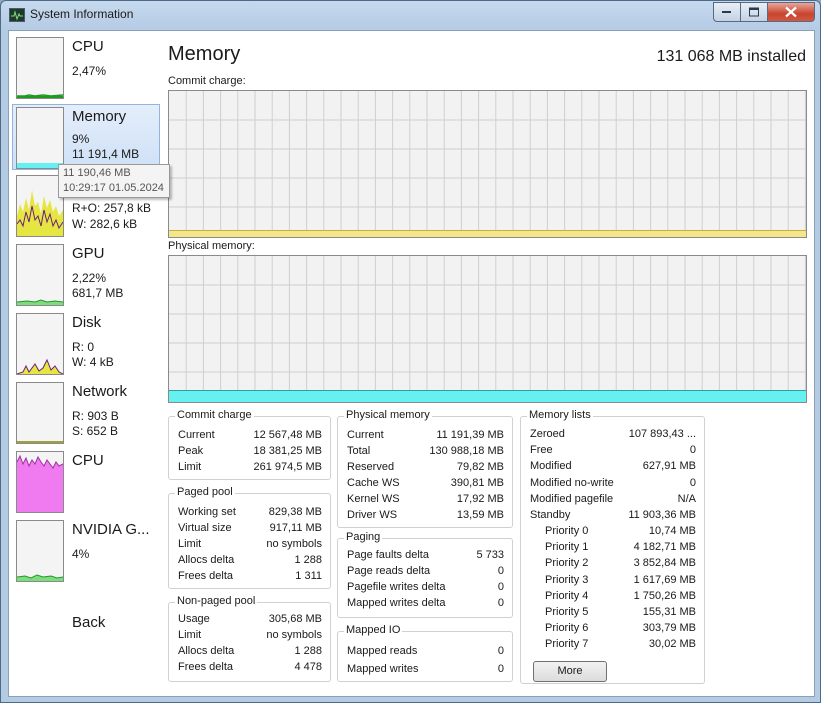 Image resolution: width=821 pixels, height=703 pixels. I want to click on row-value: 11 903,36 MB, so click(662, 515).